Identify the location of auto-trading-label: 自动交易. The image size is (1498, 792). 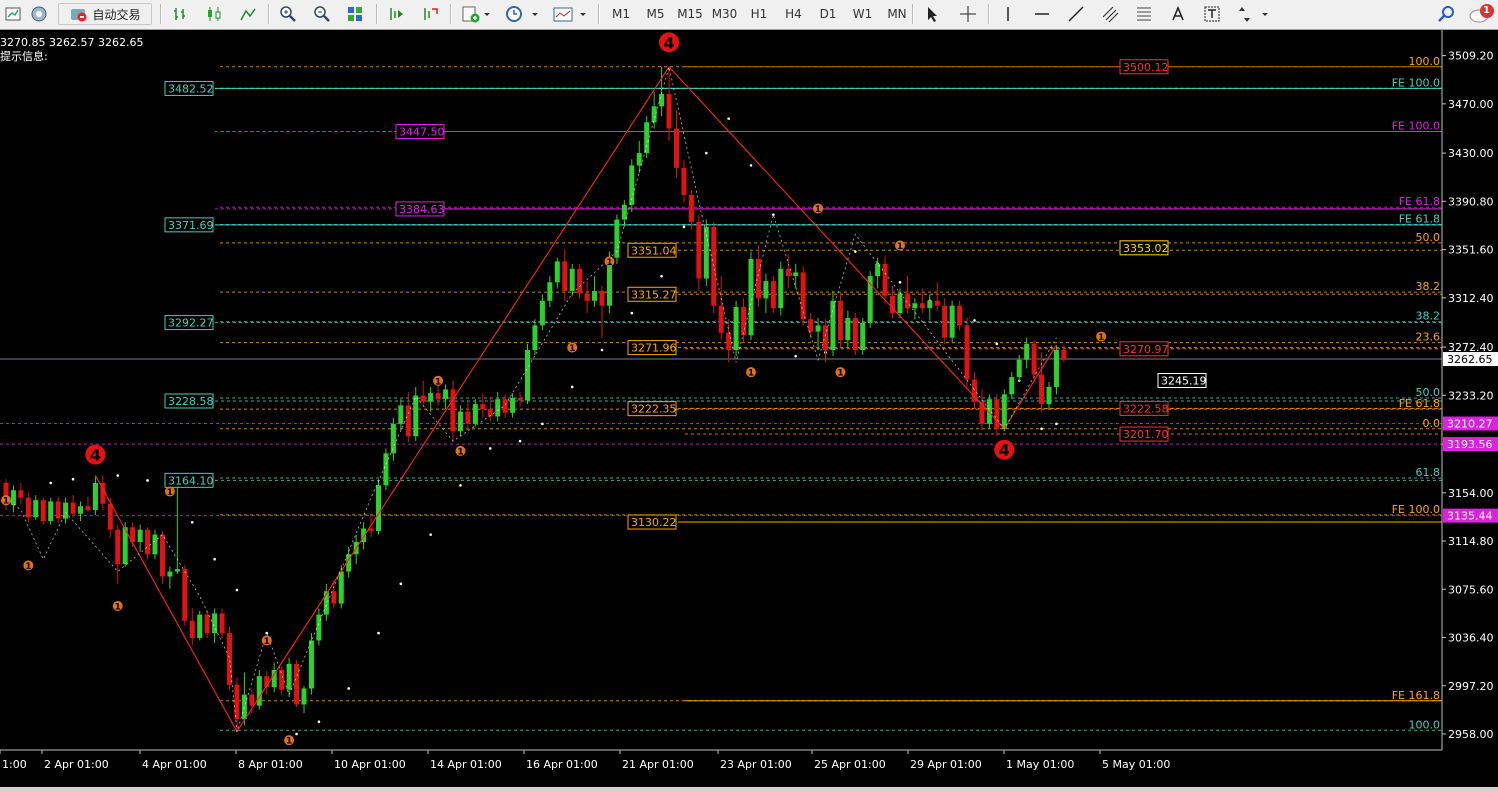
(116, 14).